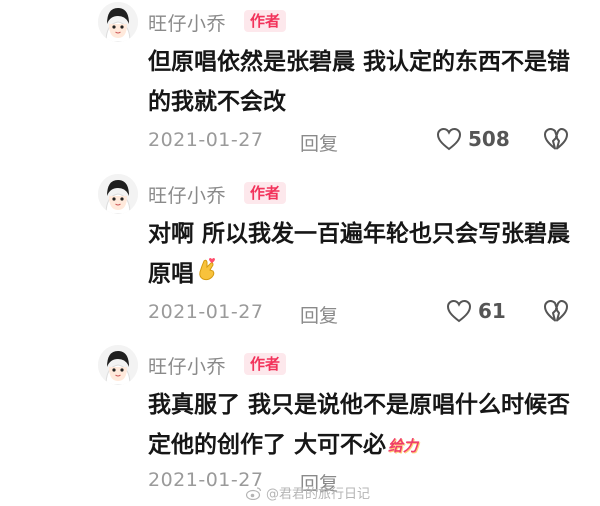 This screenshot has height=506, width=600. I want to click on comment-text: 对啊 所以我发一百遍年轮也只会写张碧晨原唱, so click(363, 254).